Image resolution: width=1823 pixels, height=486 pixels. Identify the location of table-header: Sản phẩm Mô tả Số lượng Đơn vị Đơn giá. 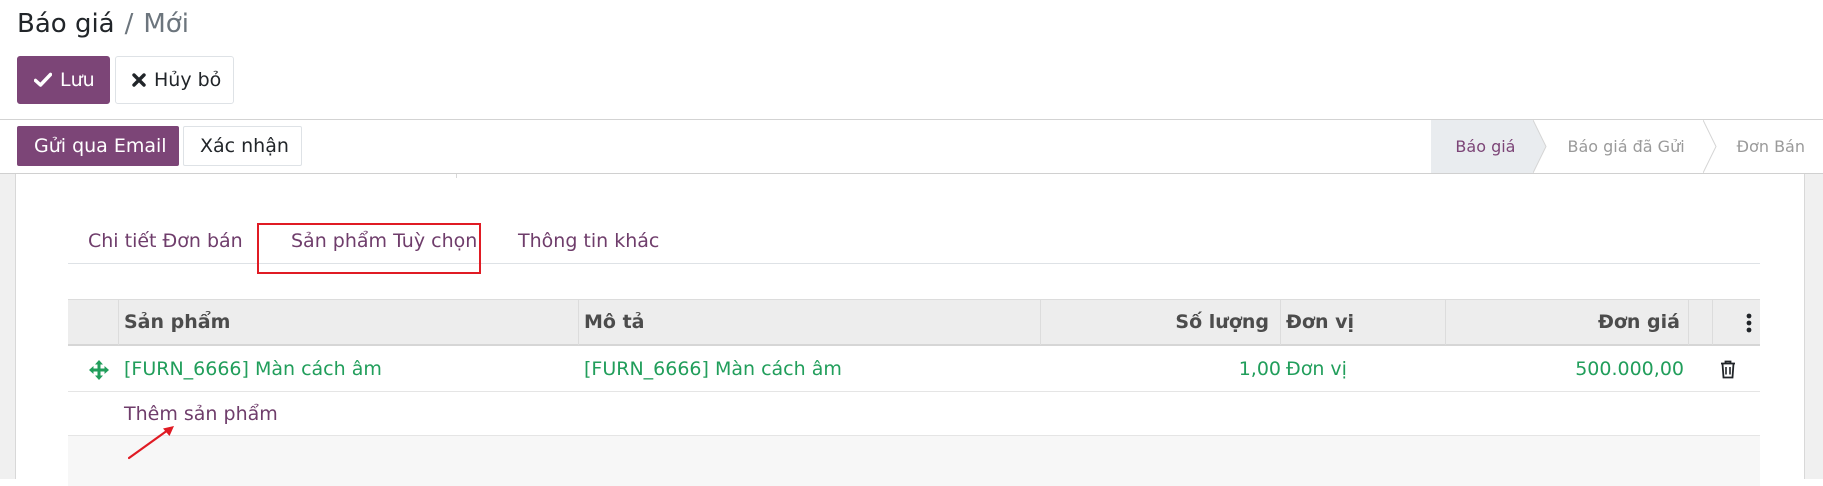
(914, 322).